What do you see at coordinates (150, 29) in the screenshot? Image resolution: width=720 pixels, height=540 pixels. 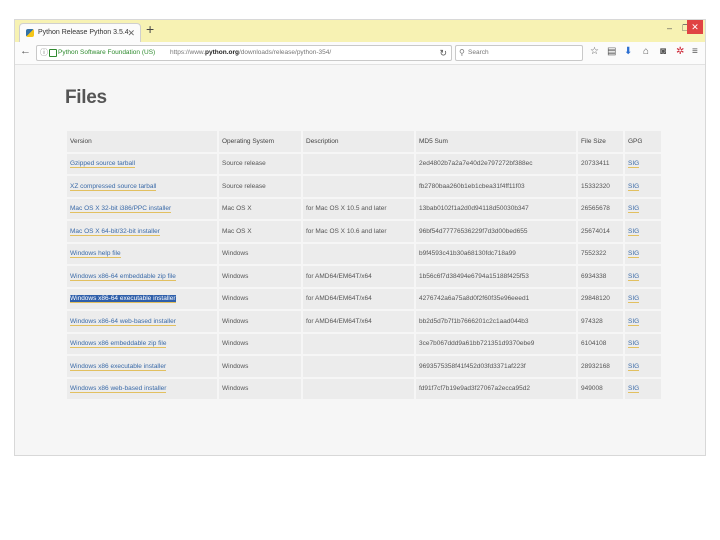 I see `new-tab-button: +` at bounding box center [150, 29].